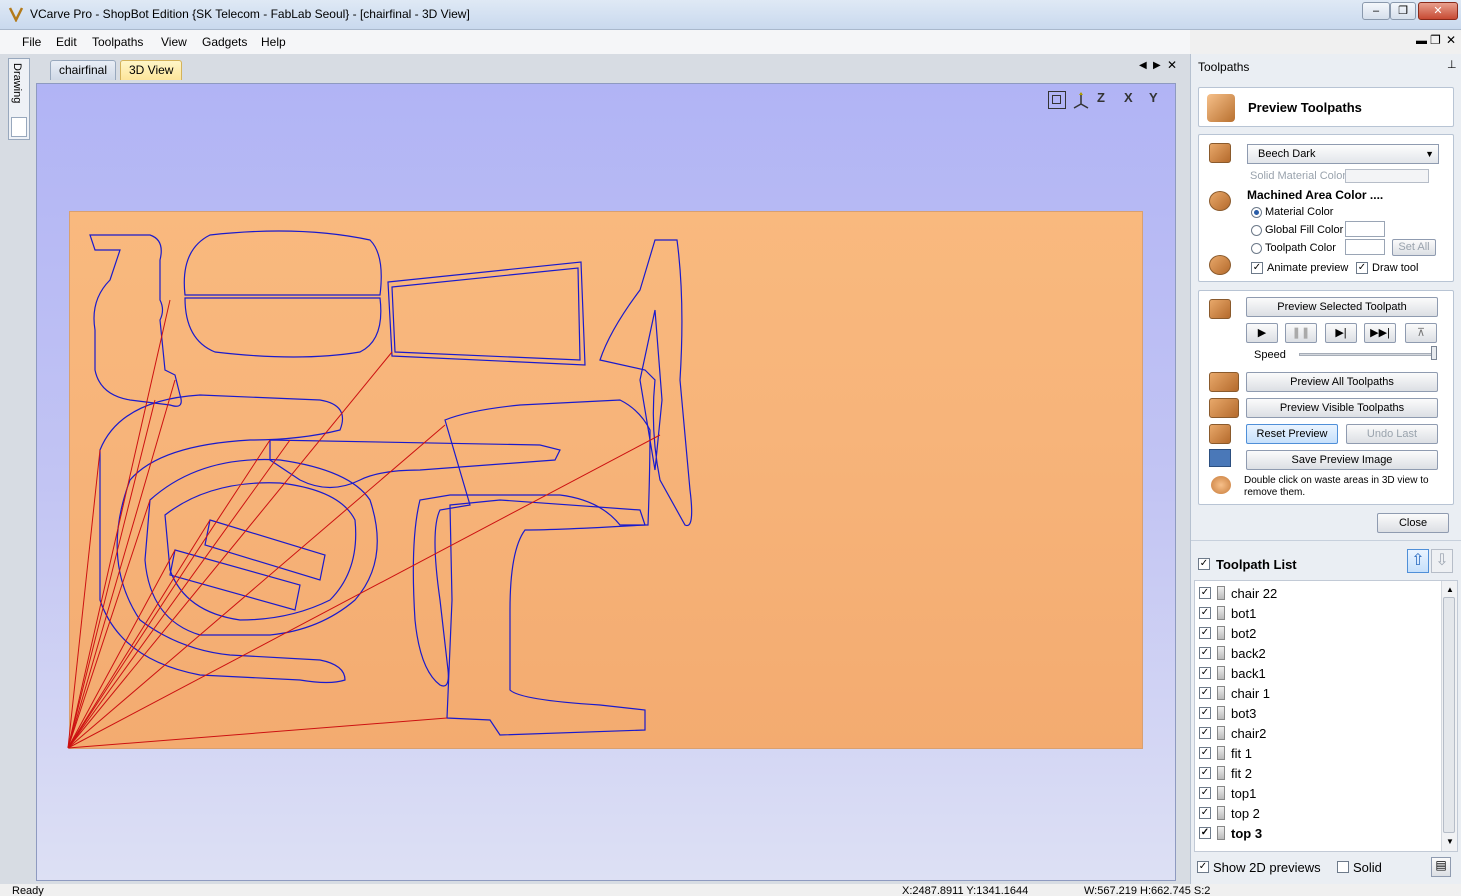 The image size is (1461, 896). Describe the element at coordinates (1367, 867) in the screenshot. I see `solid-label: Solid` at that location.